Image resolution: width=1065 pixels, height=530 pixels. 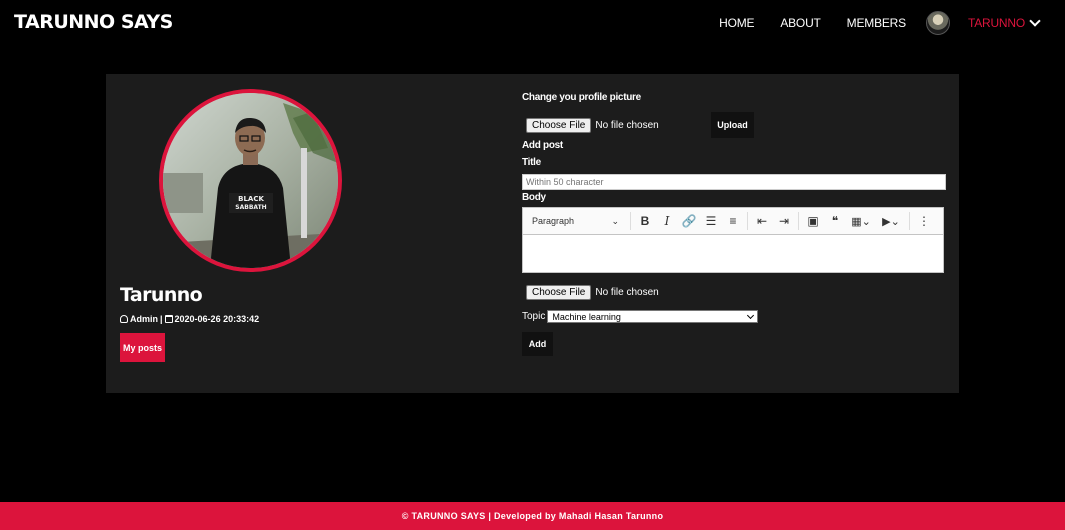 What do you see at coordinates (736, 23) in the screenshot?
I see `nav-home: HOME` at bounding box center [736, 23].